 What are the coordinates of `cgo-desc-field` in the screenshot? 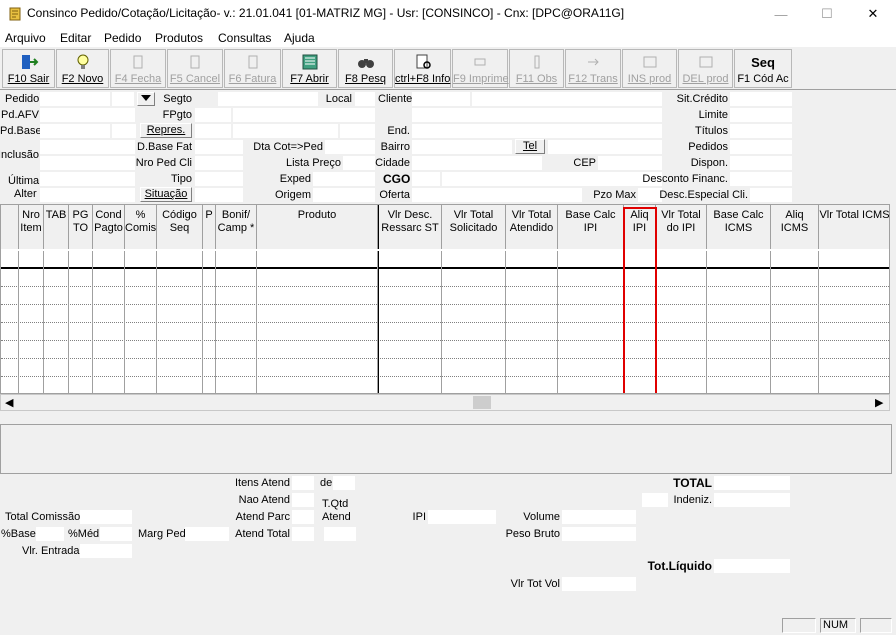 It's located at (552, 179).